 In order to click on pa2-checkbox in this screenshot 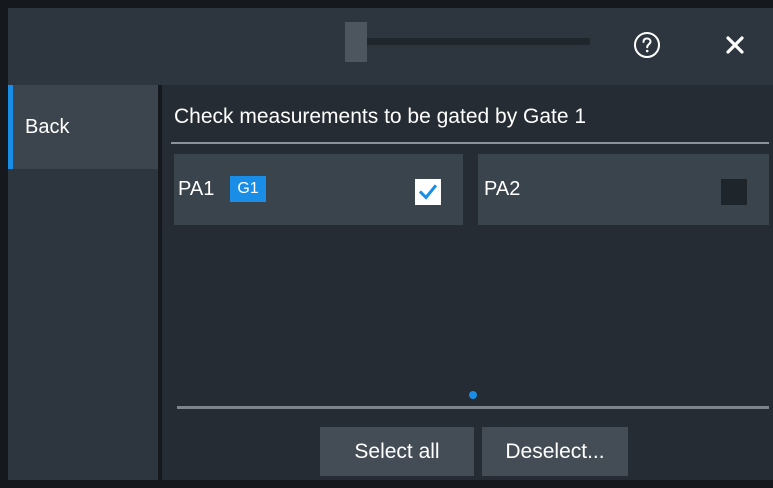, I will do `click(734, 192)`.